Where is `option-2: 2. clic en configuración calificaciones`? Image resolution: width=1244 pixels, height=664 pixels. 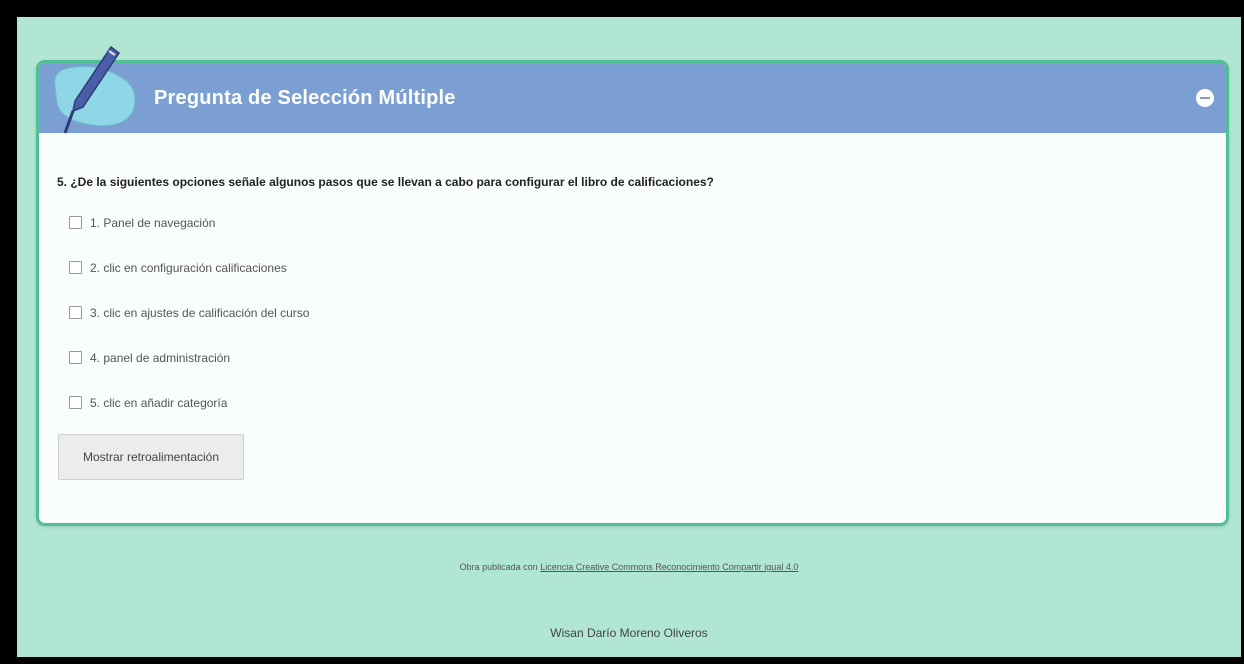
option-2: 2. clic en configuración calificaciones is located at coordinates (178, 268).